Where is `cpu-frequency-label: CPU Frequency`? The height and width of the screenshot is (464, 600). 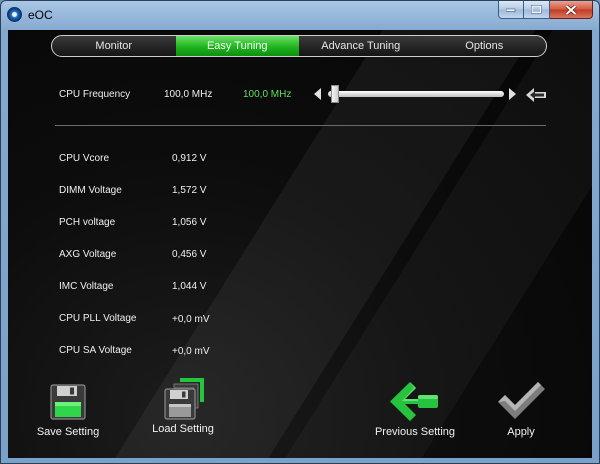
cpu-frequency-label: CPU Frequency is located at coordinates (95, 94).